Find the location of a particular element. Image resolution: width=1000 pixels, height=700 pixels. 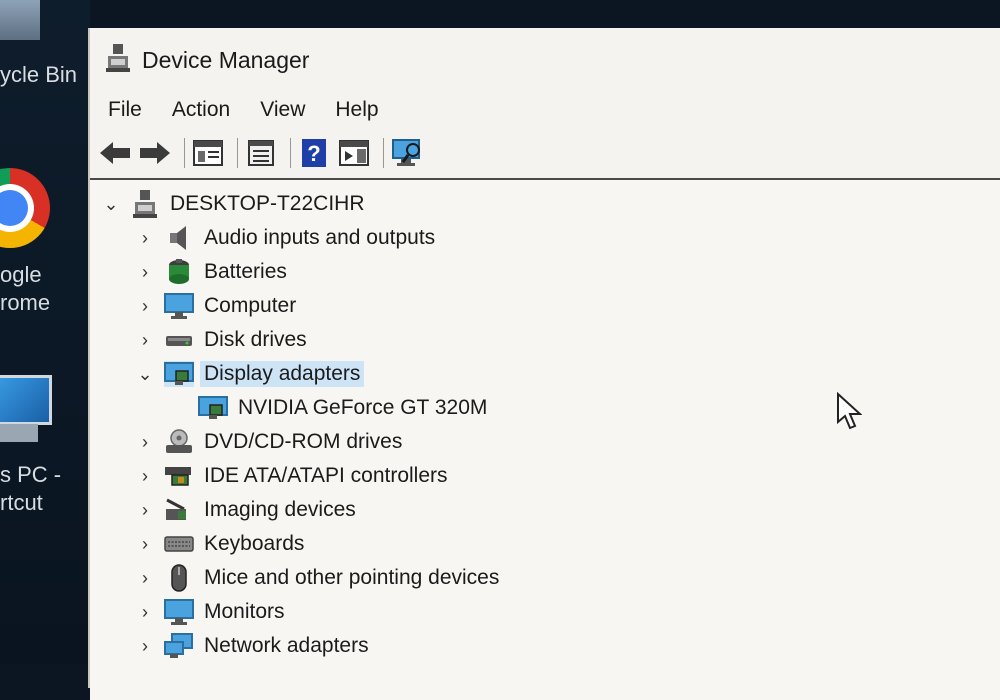

tree-root: ⌄ DESKTOP-T22CIHR is located at coordinates (234, 204).